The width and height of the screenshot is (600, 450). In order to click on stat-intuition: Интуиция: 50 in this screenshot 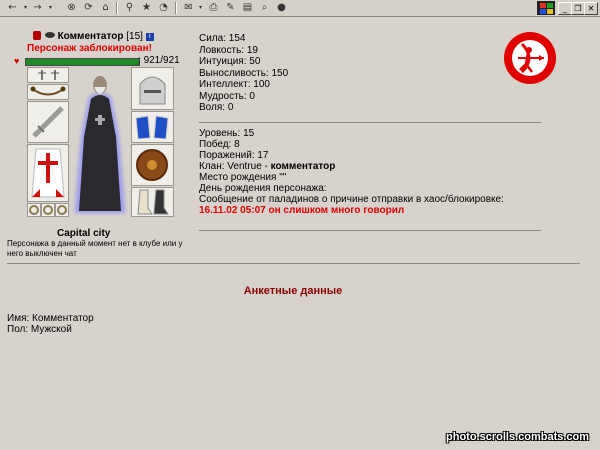, I will do `click(230, 61)`.